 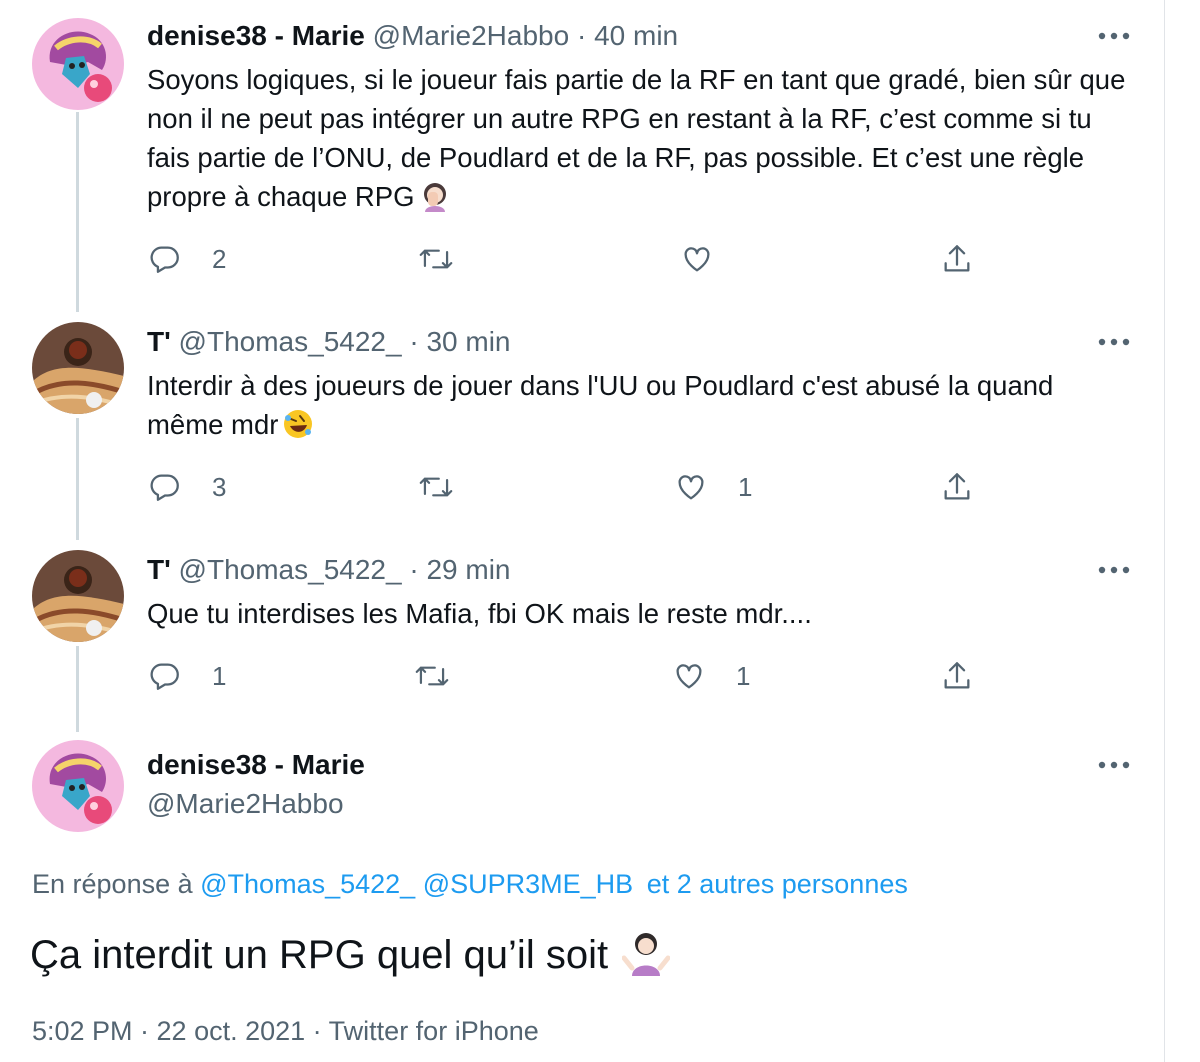 I want to click on like-button, so click(x=712, y=259).